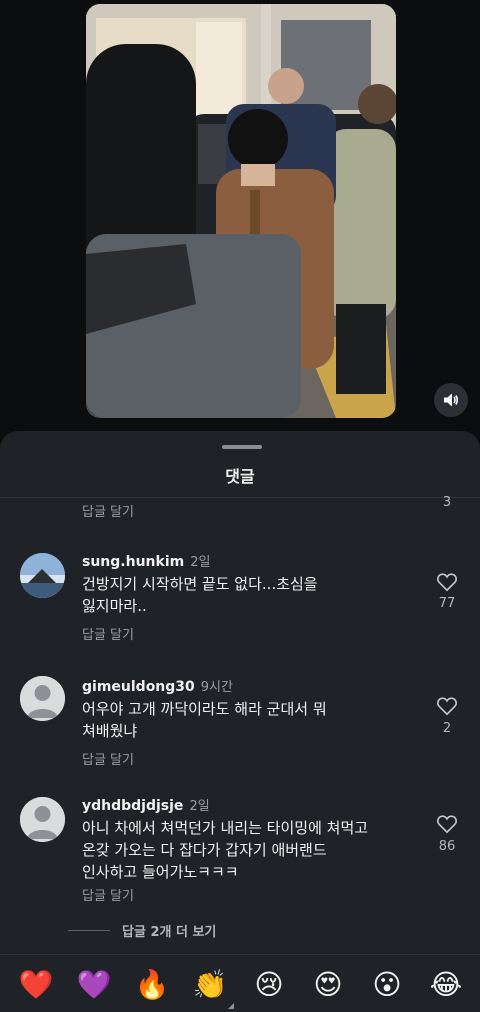 Image resolution: width=480 pixels, height=1012 pixels. What do you see at coordinates (447, 728) in the screenshot?
I see `like-count: 2` at bounding box center [447, 728].